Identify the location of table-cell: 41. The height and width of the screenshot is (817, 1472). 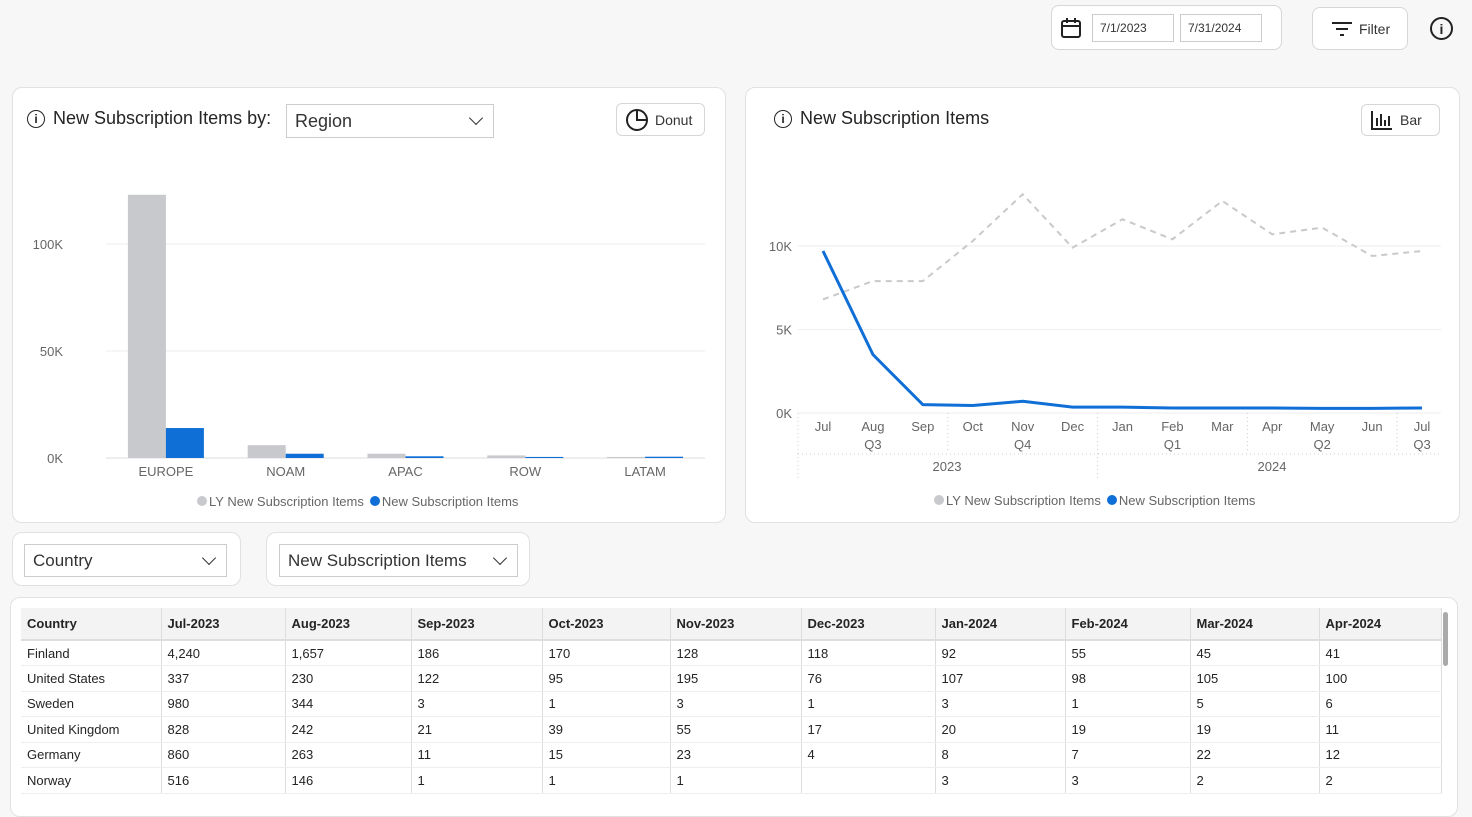
(1380, 653).